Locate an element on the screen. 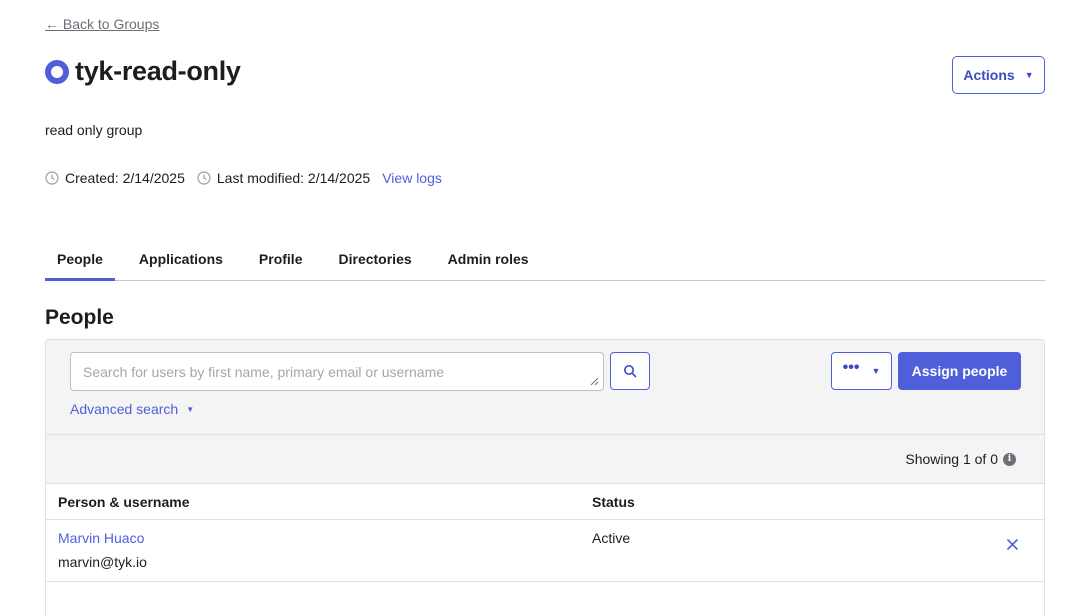 This screenshot has height=616, width=1073. more-options-button: ••• ▼ is located at coordinates (861, 371).